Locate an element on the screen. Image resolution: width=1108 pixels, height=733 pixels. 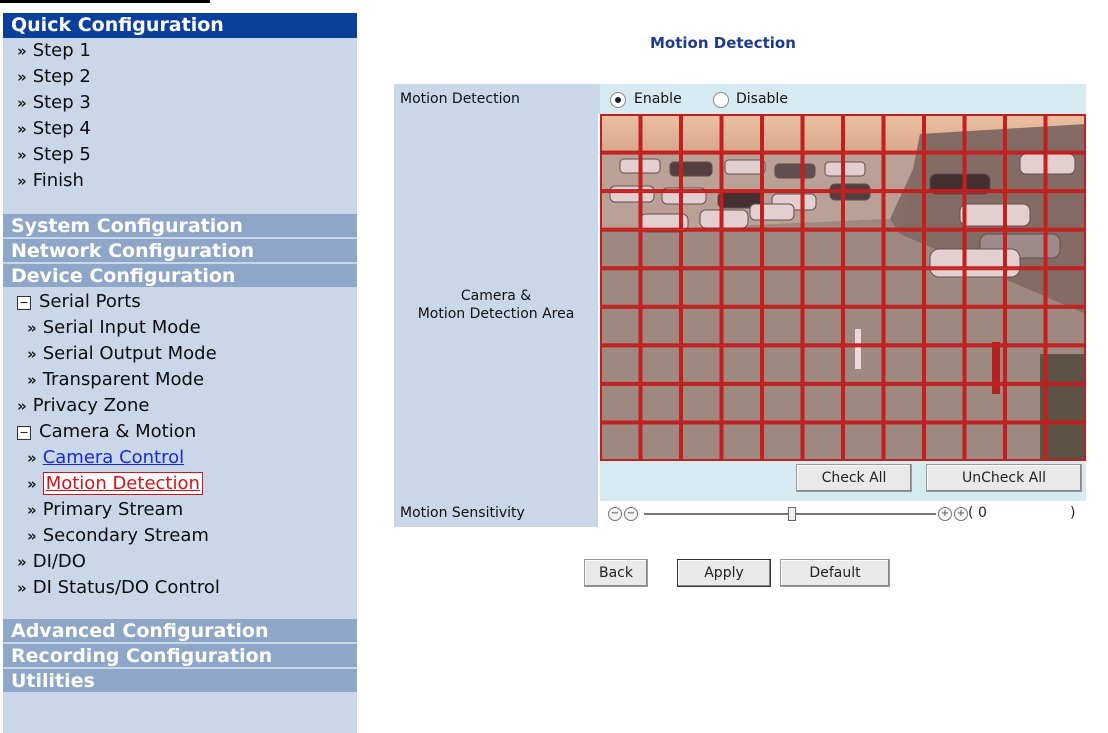
nav-step-3-label: Step 3 is located at coordinates (62, 102).